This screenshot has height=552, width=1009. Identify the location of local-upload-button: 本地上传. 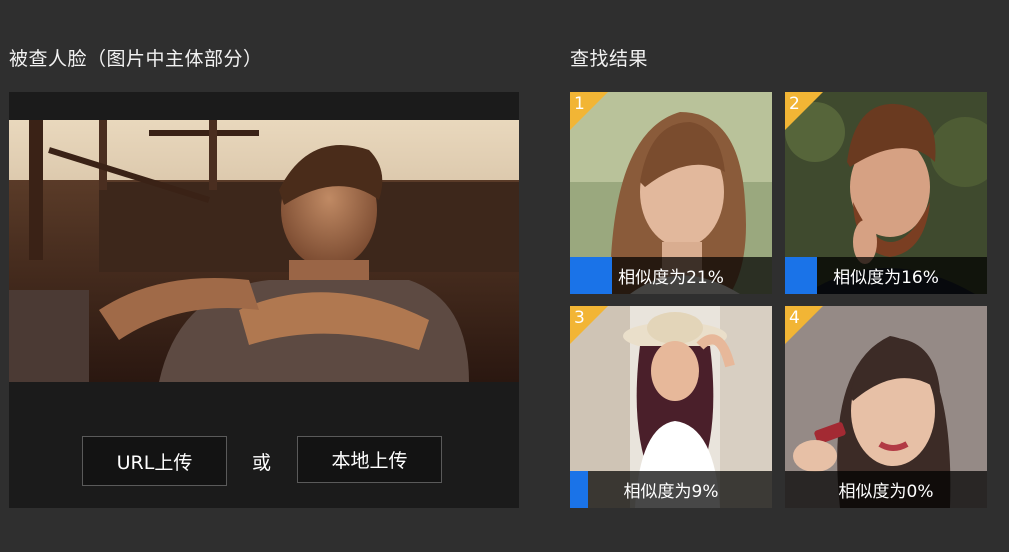
(369, 459).